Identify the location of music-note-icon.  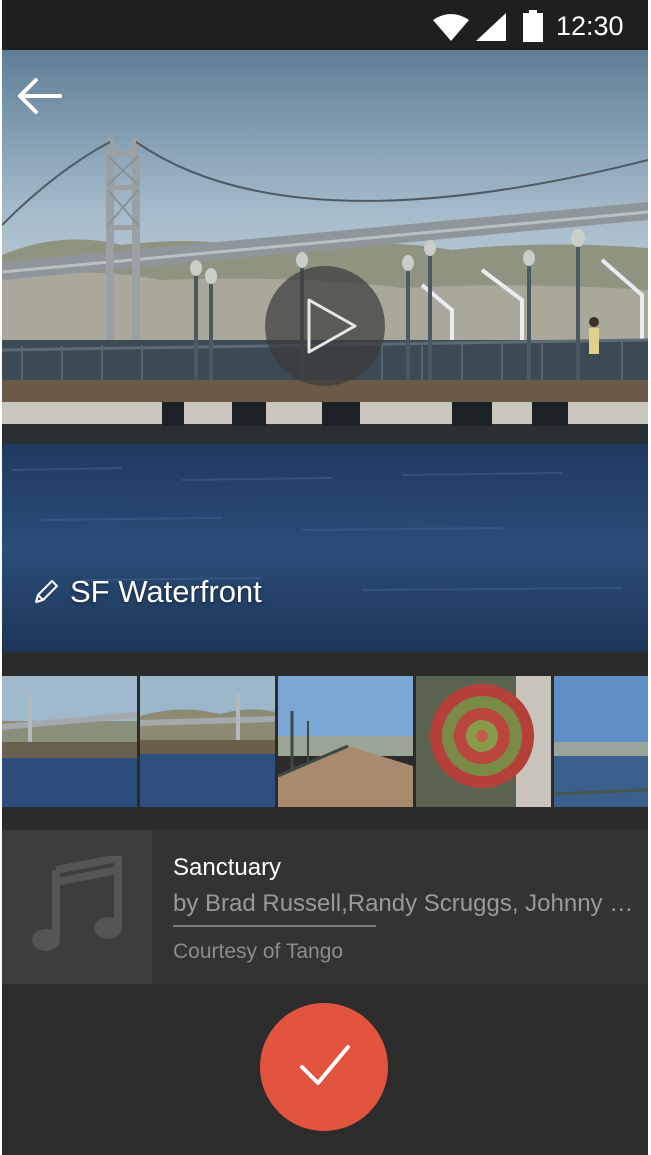
(77, 903).